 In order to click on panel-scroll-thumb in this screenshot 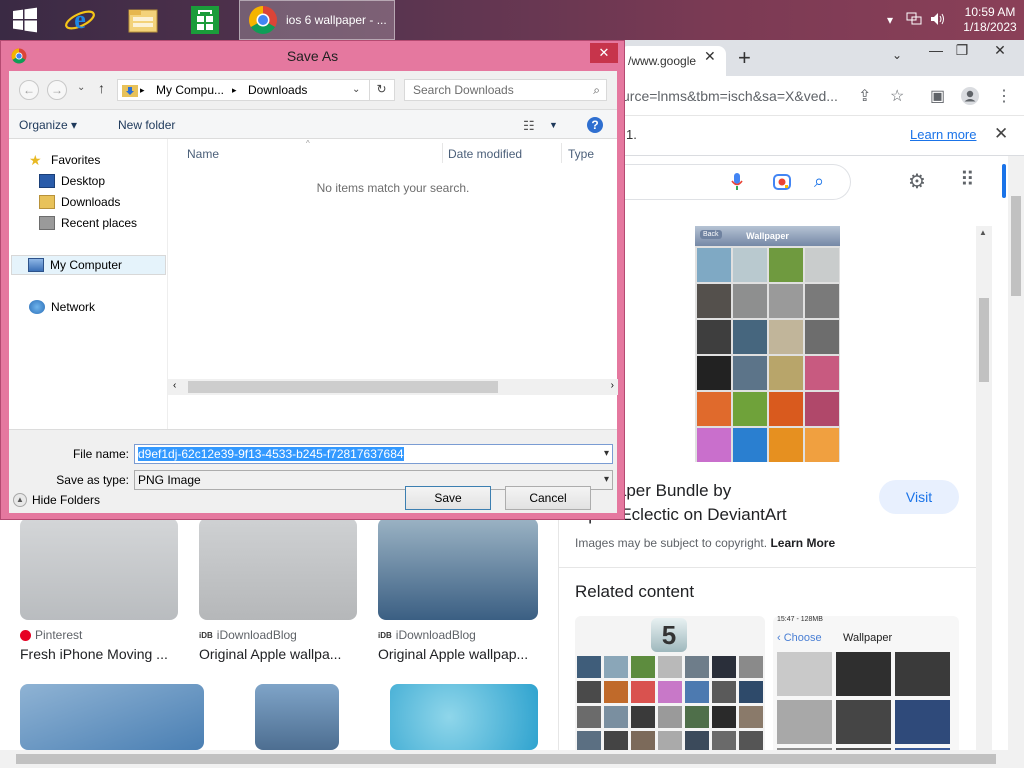, I will do `click(984, 340)`.